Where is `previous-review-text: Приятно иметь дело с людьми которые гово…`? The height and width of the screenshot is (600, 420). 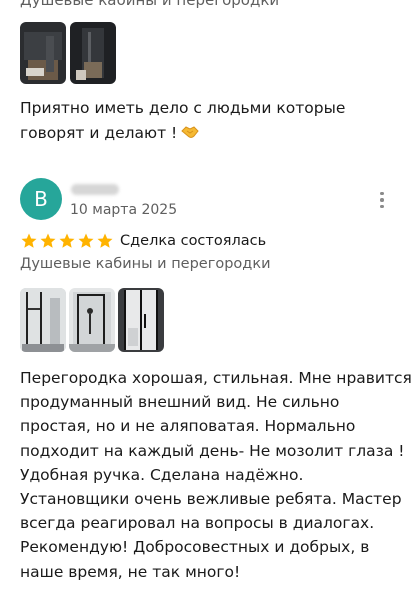
previous-review-text: Приятно иметь дело с людьми которые гово… is located at coordinates (215, 121).